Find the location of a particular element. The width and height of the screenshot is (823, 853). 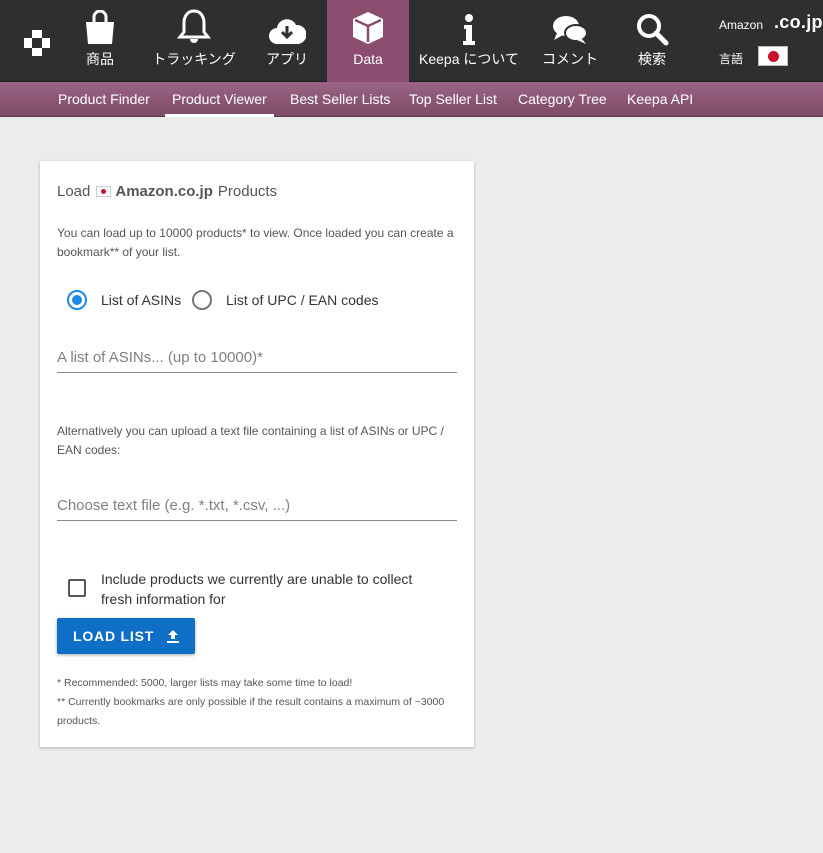

nav-tracking-label: トラッキング is located at coordinates (194, 59).